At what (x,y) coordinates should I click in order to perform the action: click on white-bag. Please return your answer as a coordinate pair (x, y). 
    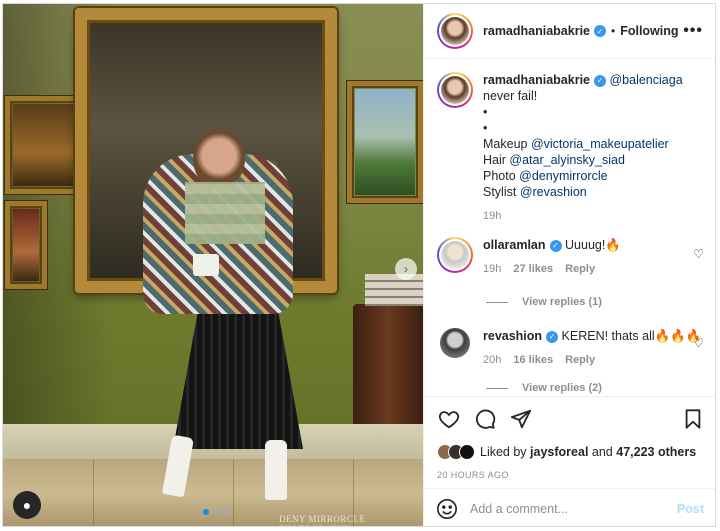
    Looking at the image, I should click on (206, 265).